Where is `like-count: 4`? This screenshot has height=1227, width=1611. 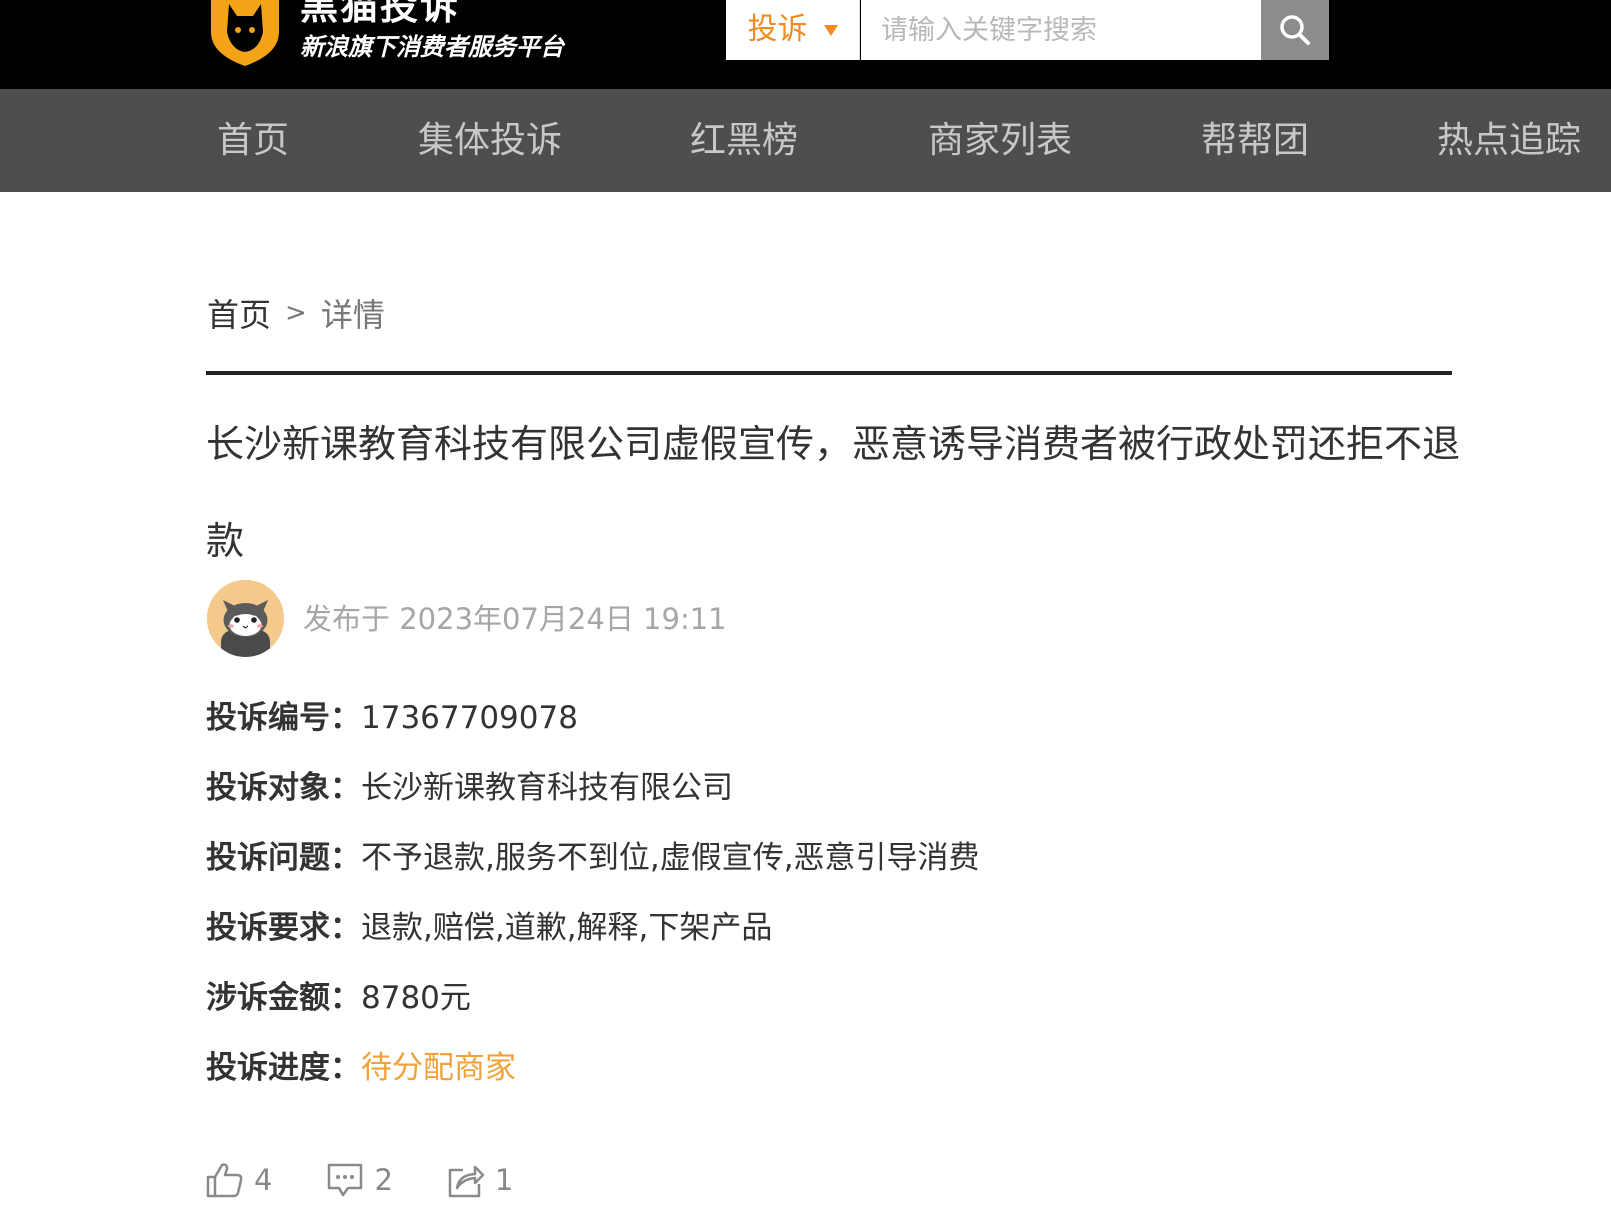 like-count: 4 is located at coordinates (263, 1180).